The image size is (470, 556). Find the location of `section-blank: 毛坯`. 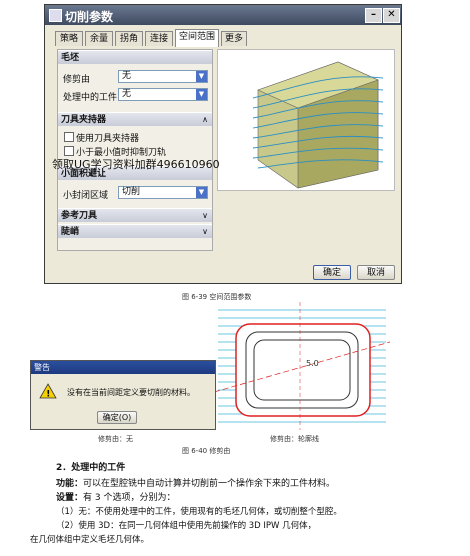

section-blank: 毛坯 is located at coordinates (135, 57).